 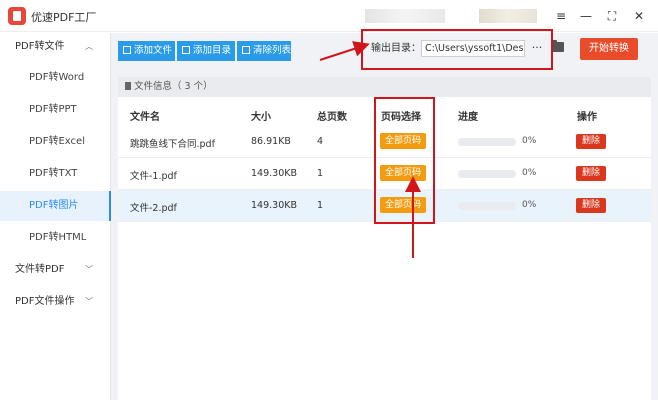 I want to click on clear-list-button: 清除列表, so click(x=264, y=51).